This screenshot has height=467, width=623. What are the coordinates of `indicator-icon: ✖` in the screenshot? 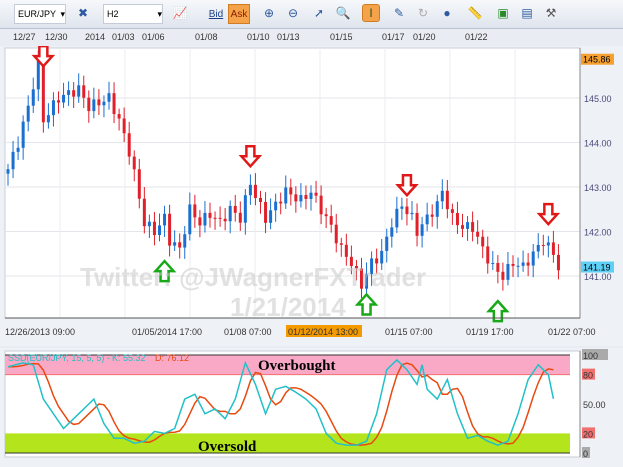 It's located at (83, 13).